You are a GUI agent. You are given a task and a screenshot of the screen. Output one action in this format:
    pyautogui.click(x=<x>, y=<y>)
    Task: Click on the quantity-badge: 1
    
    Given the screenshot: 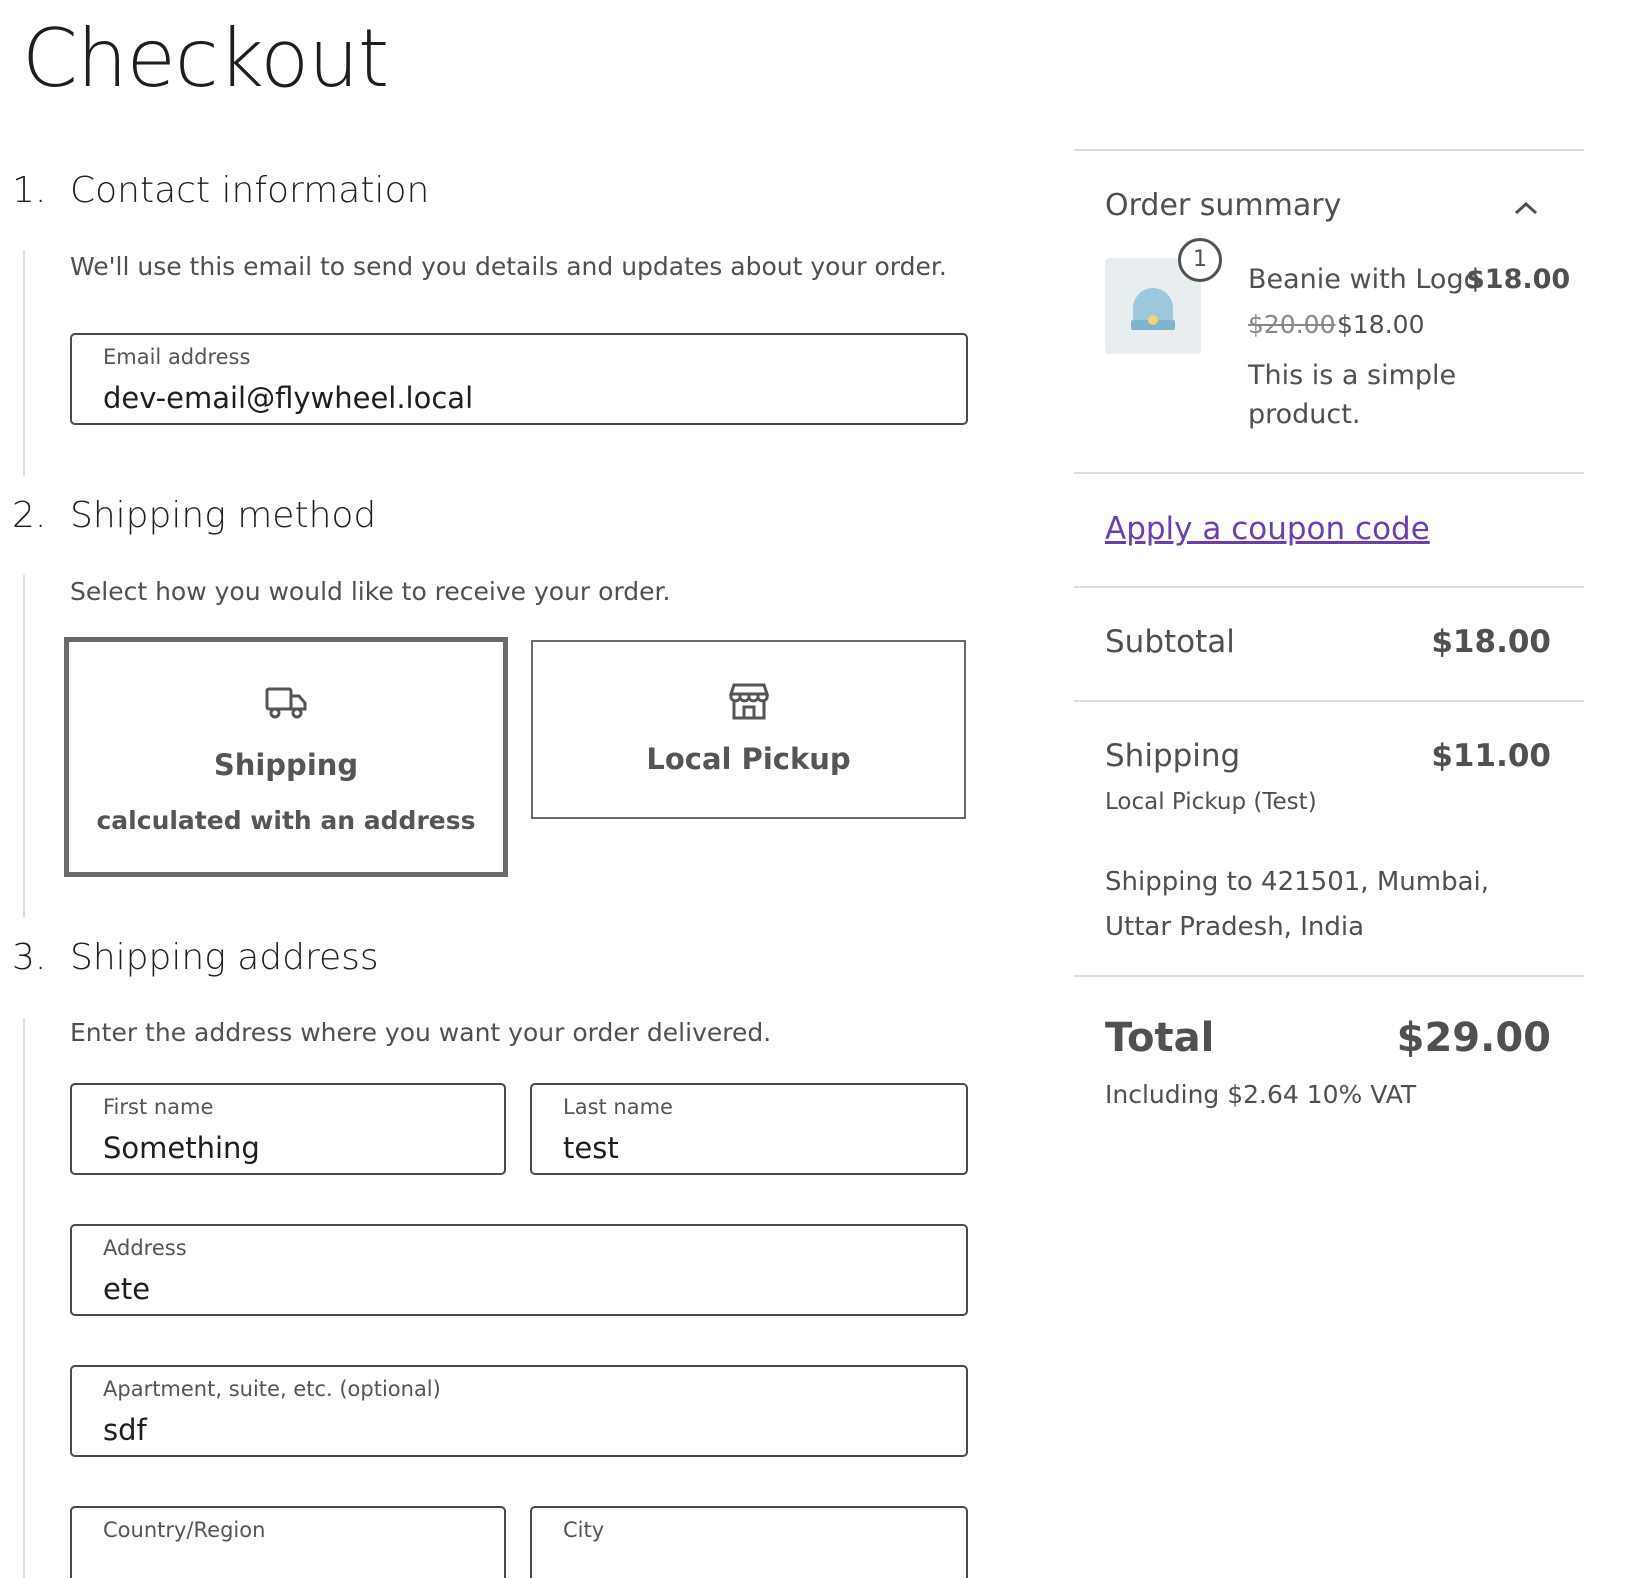 What is the action you would take?
    pyautogui.click(x=1200, y=260)
    